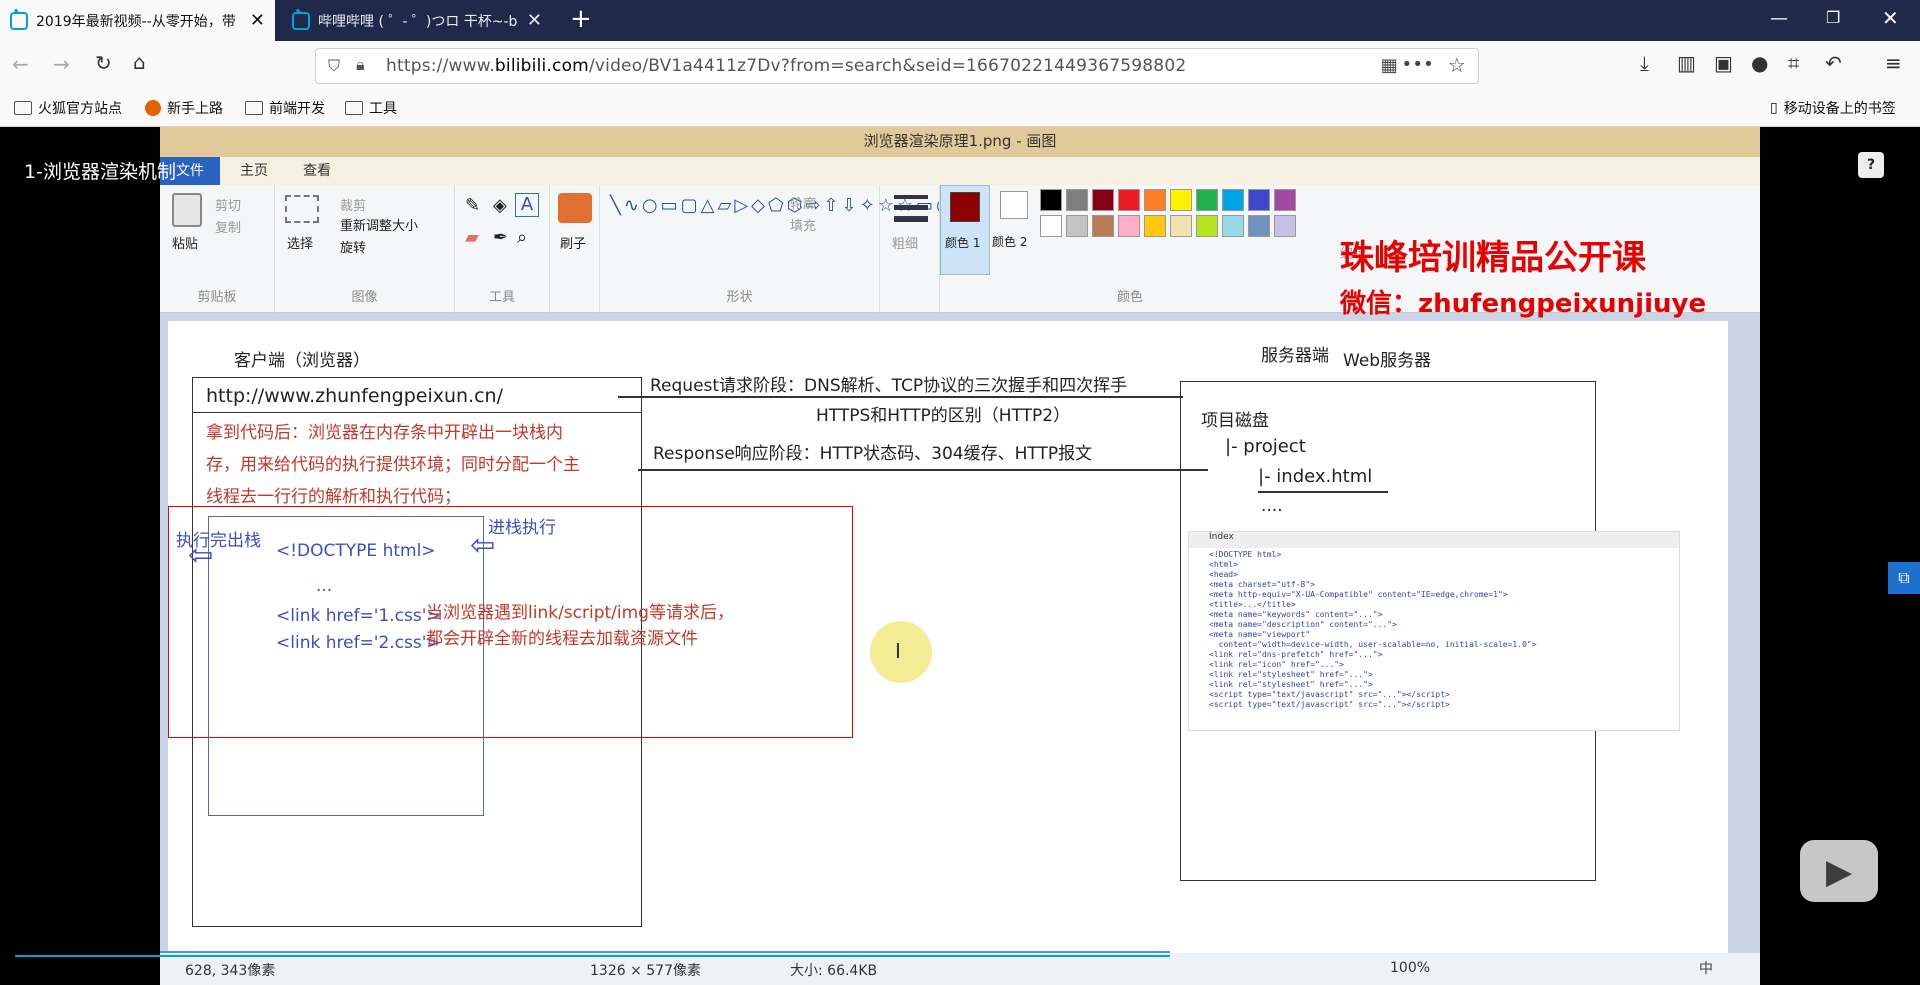  I want to click on back-icon: ←, so click(20, 64).